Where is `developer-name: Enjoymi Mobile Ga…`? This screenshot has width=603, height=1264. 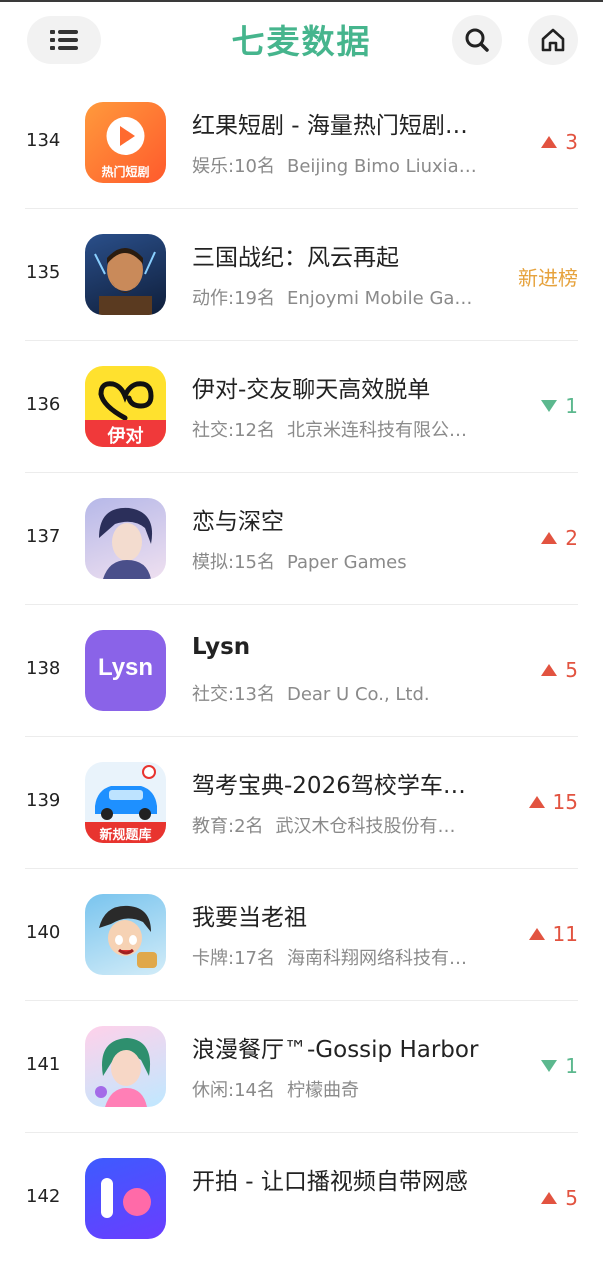 developer-name: Enjoymi Mobile Ga… is located at coordinates (379, 298).